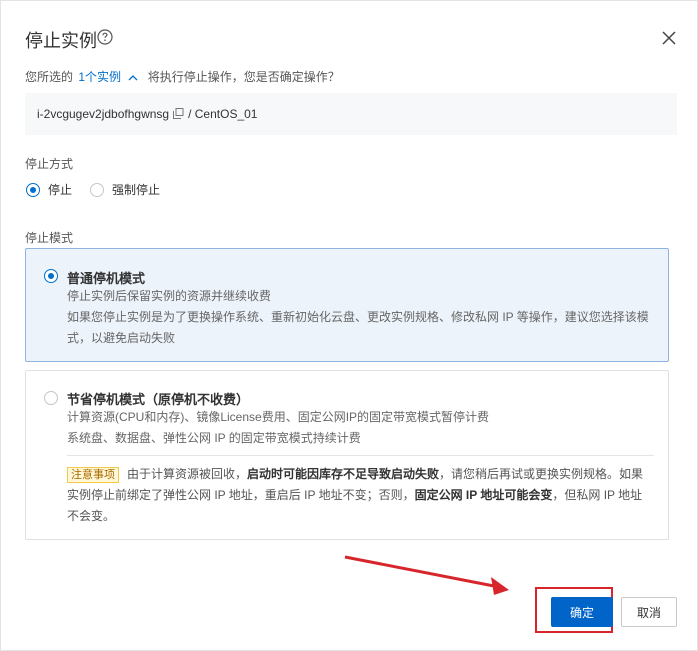 This screenshot has height=651, width=698. I want to click on force-stop-radio, so click(97, 189).